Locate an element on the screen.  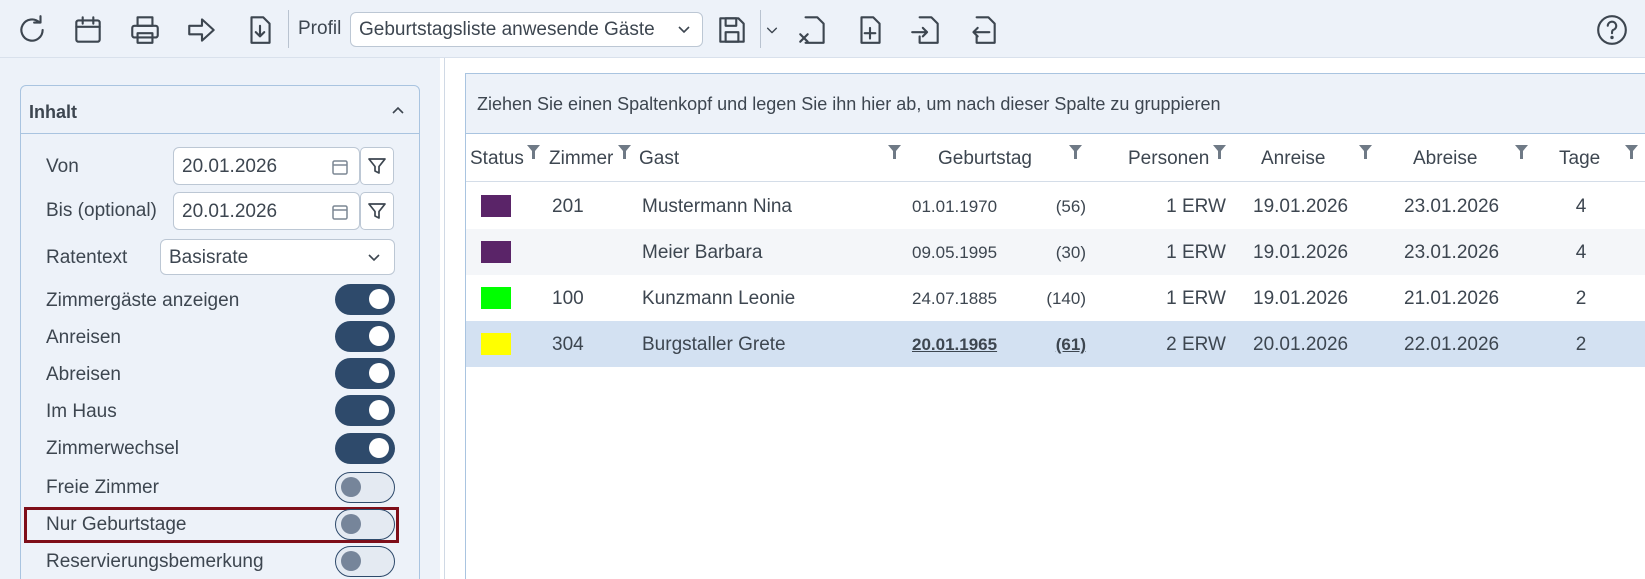
cell-zimmer: 304 is located at coordinates (568, 344).